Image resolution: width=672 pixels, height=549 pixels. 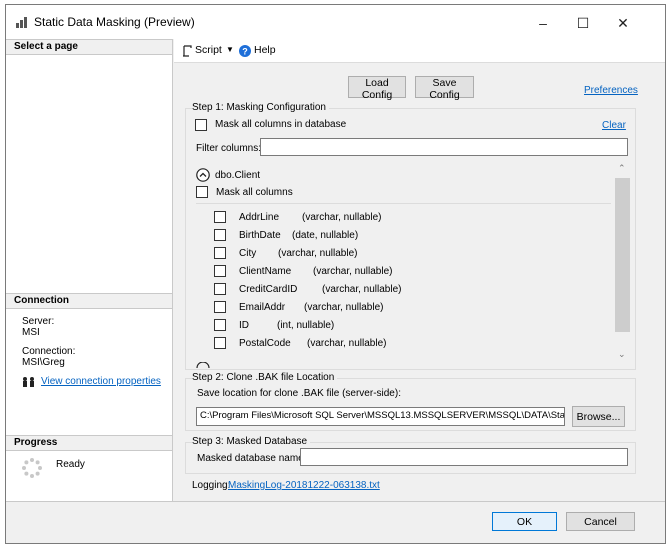 What do you see at coordinates (244, 325) in the screenshot?
I see `column-name: ID` at bounding box center [244, 325].